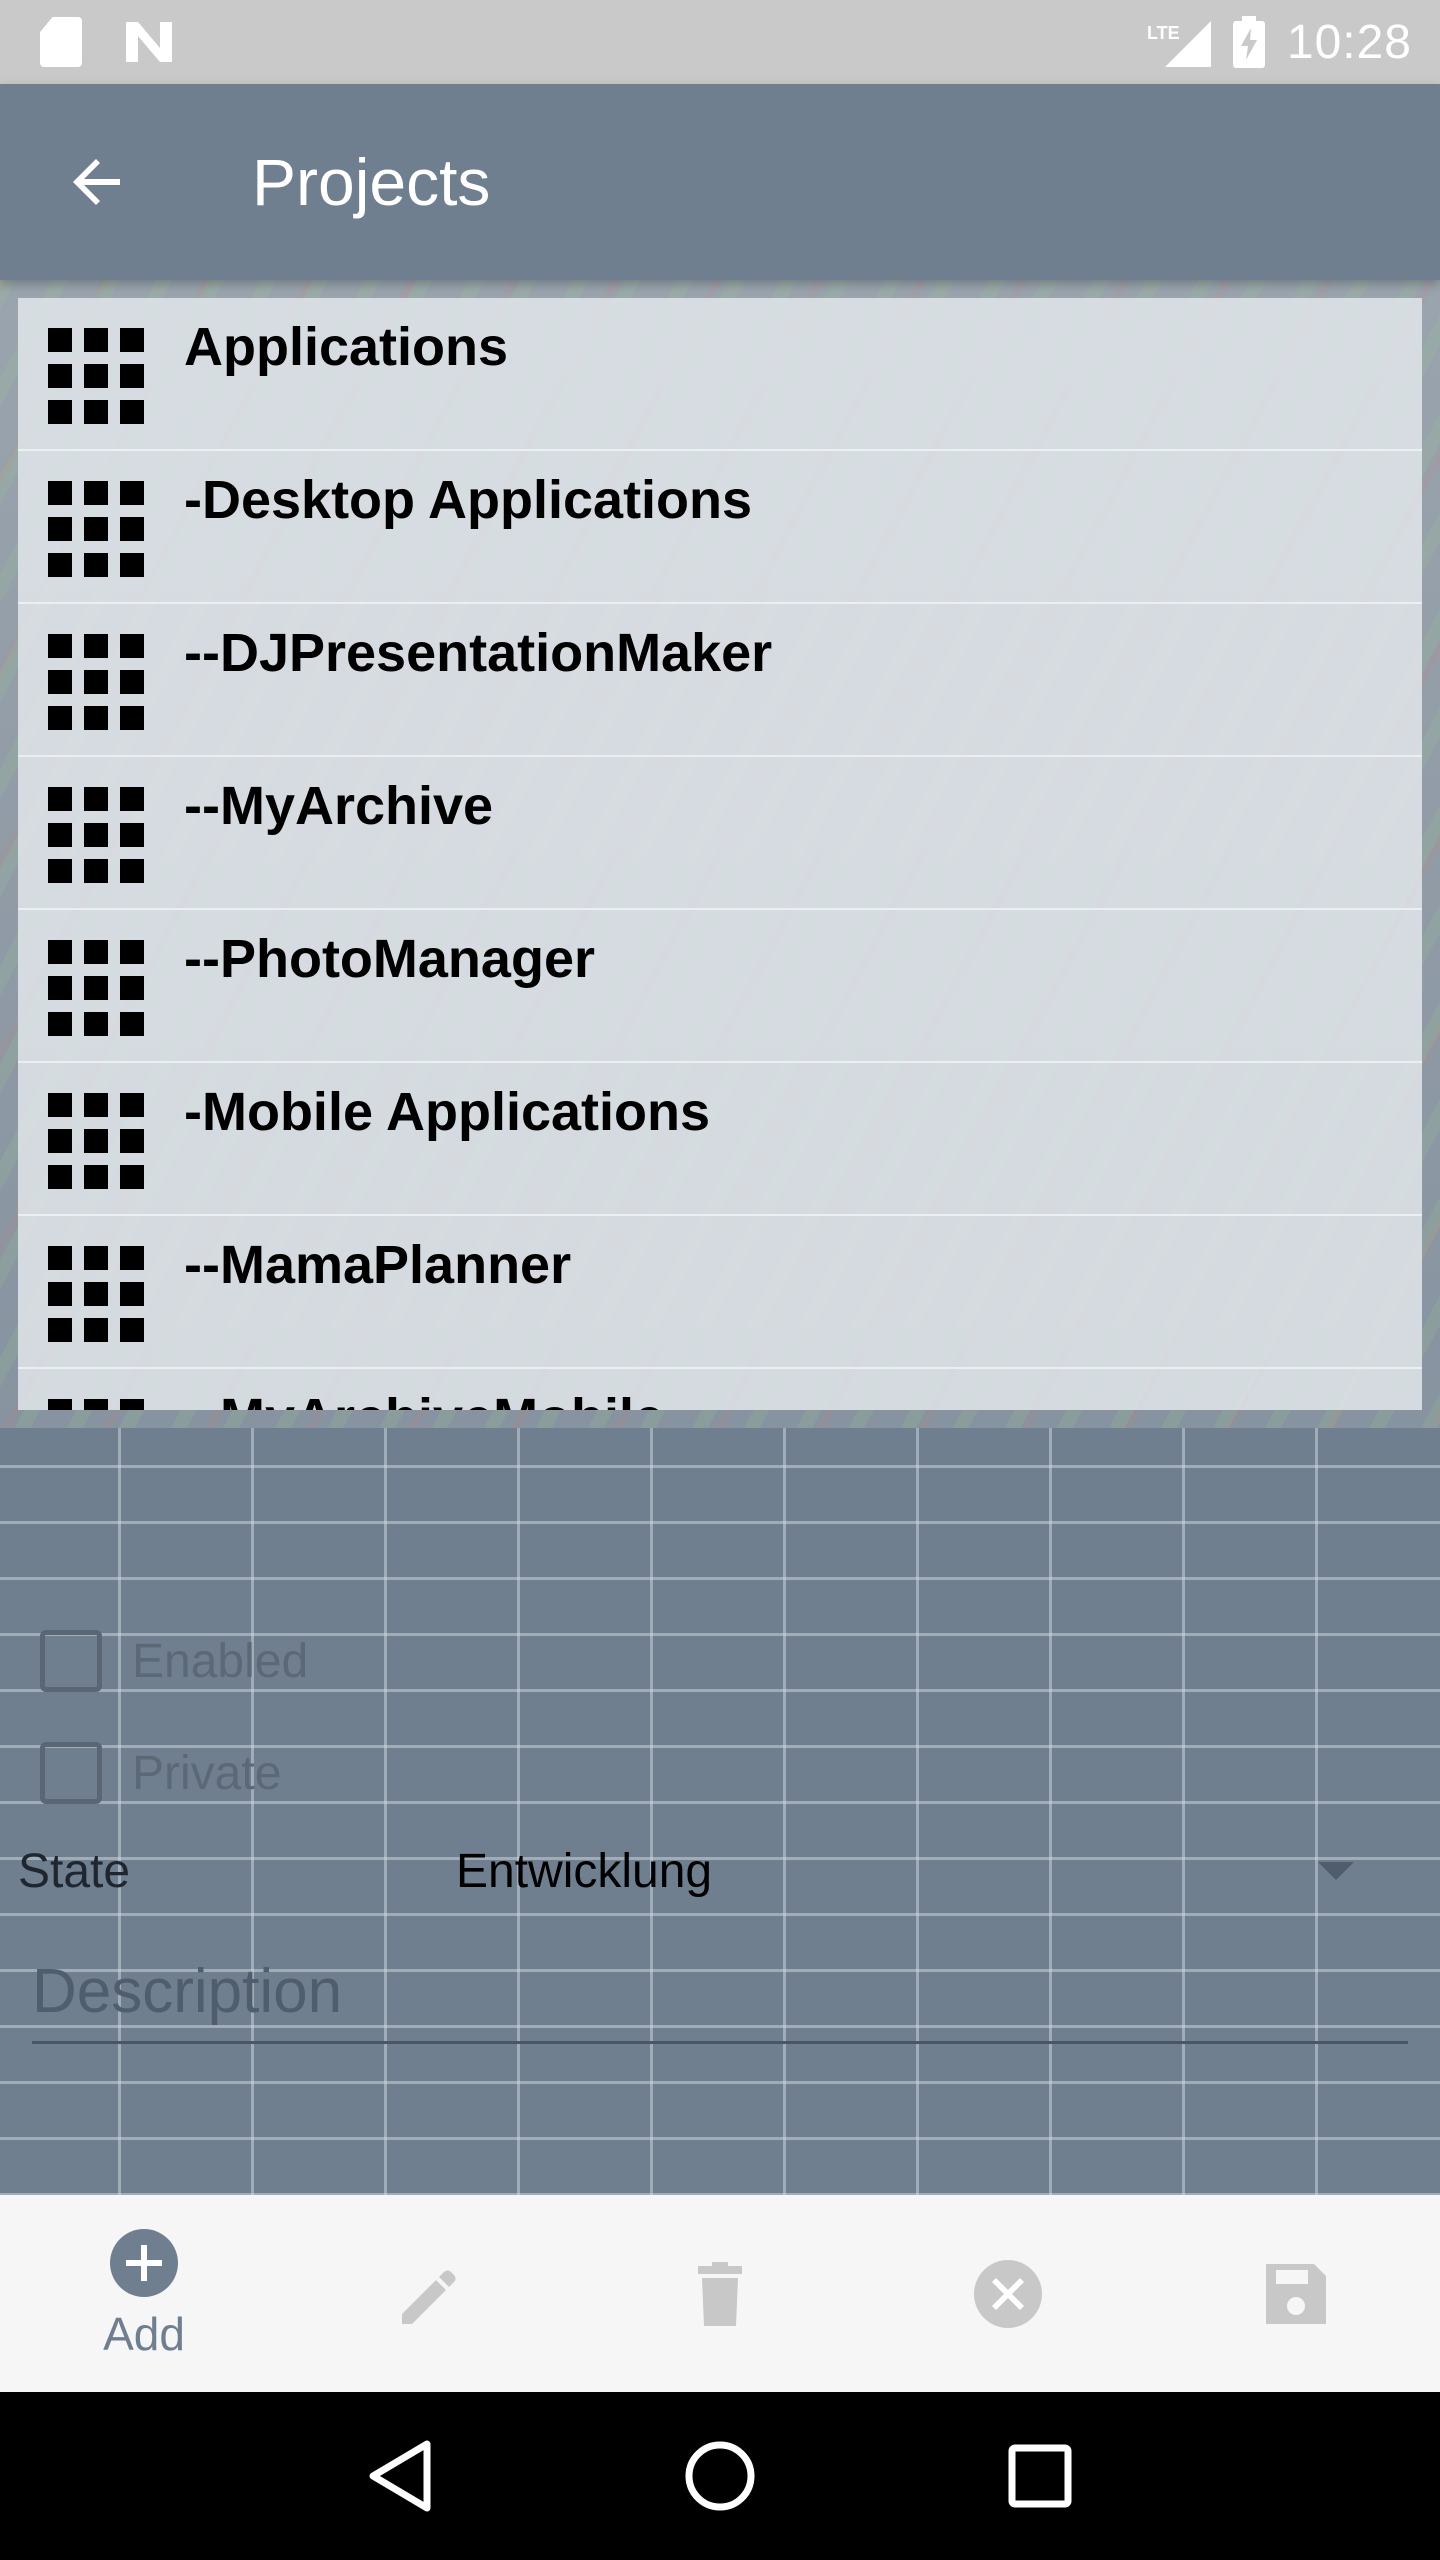 This screenshot has height=2560, width=1440. What do you see at coordinates (1248, 42) in the screenshot?
I see `battery-charging-icon` at bounding box center [1248, 42].